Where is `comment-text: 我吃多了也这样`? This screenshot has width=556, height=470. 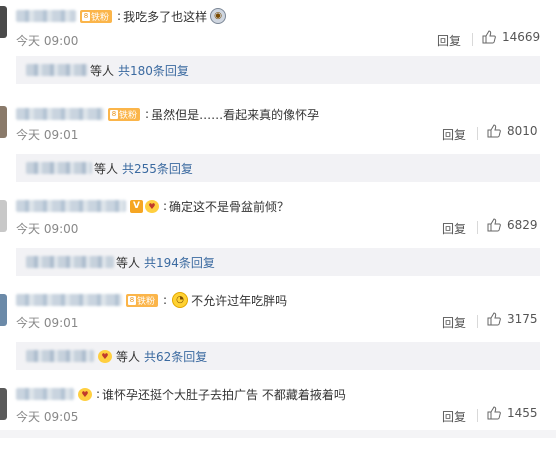 comment-text: 我吃多了也这样 is located at coordinates (165, 16).